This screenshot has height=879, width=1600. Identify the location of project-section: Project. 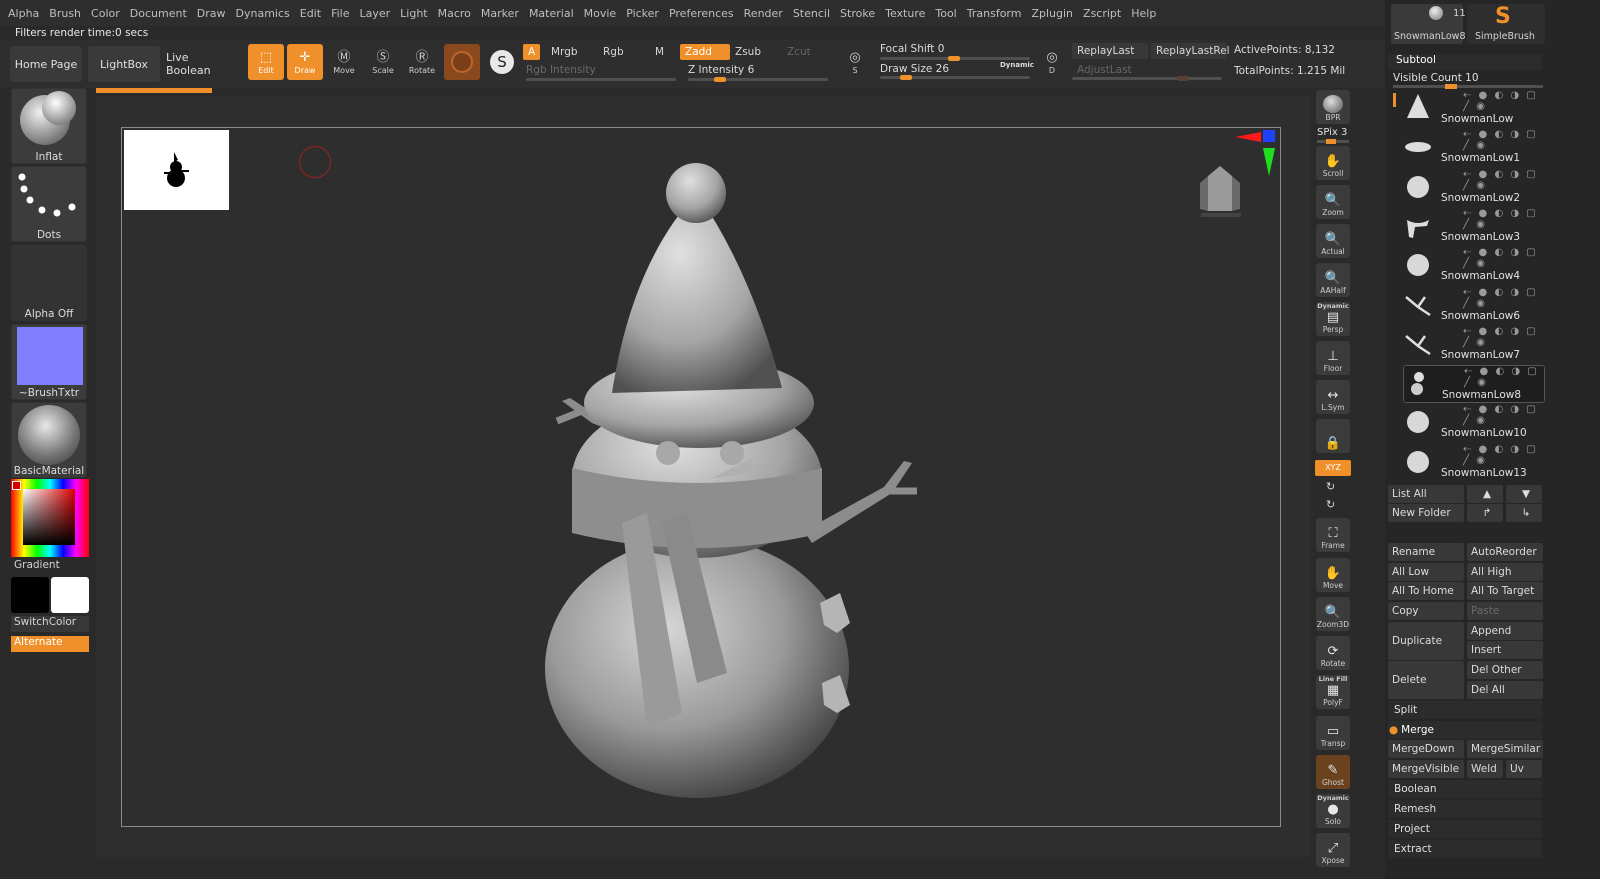
(1465, 829).